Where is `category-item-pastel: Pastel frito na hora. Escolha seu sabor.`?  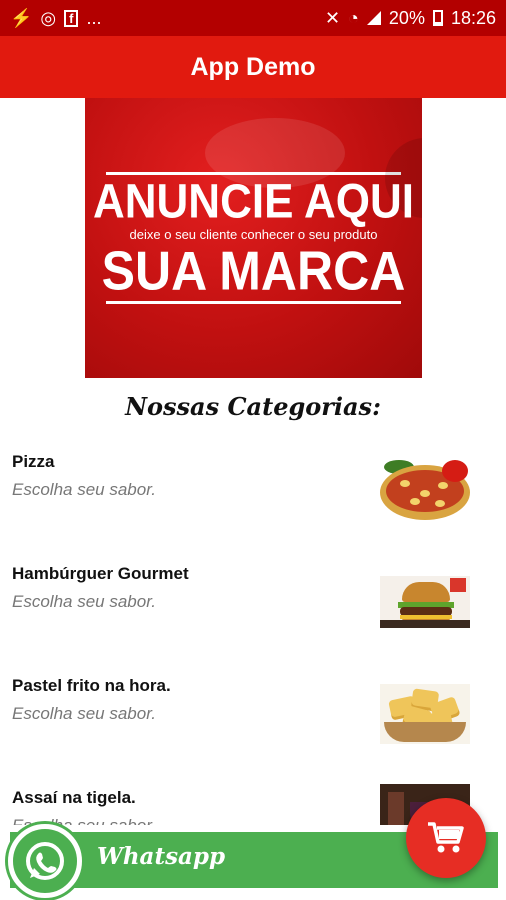
category-item-pastel: Pastel frito na hora. Escolha seu sabor. is located at coordinates (253, 720).